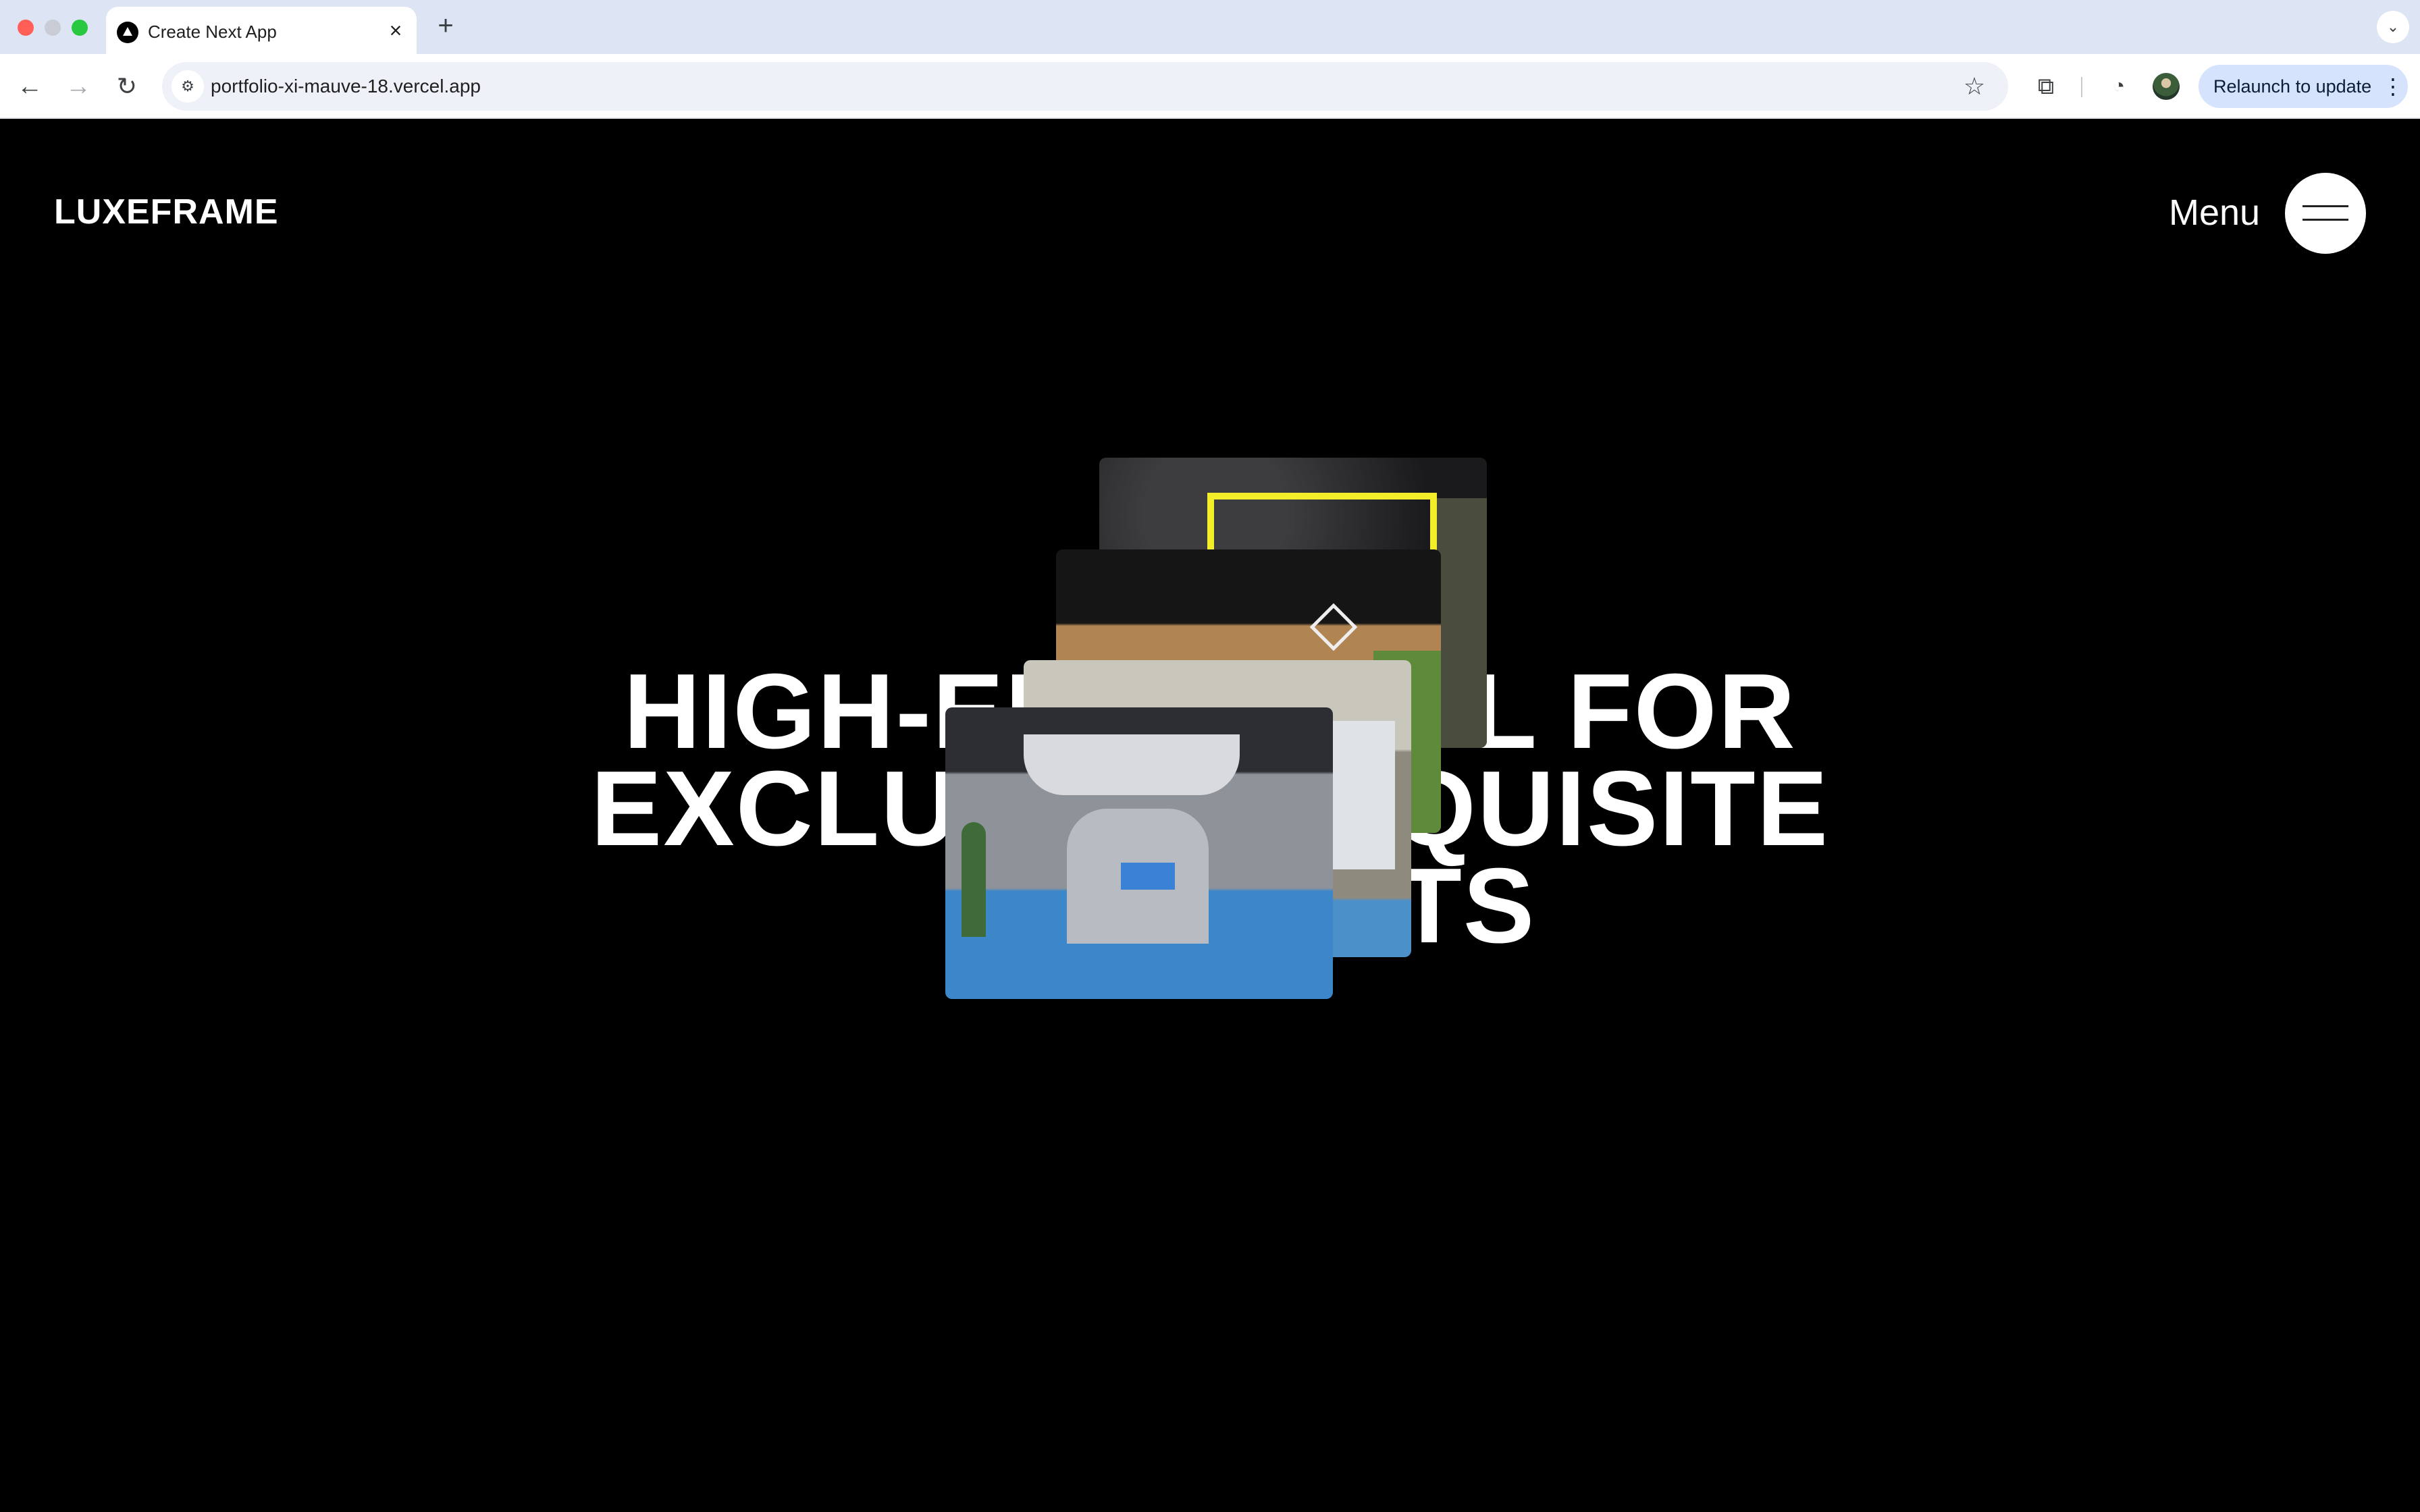 This screenshot has height=1512, width=2420. What do you see at coordinates (127, 87) in the screenshot?
I see `reload-icon: ↻` at bounding box center [127, 87].